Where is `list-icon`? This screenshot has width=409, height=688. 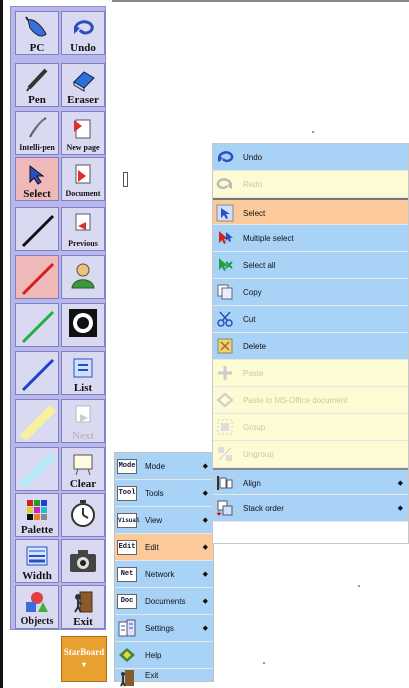 list-icon is located at coordinates (83, 368).